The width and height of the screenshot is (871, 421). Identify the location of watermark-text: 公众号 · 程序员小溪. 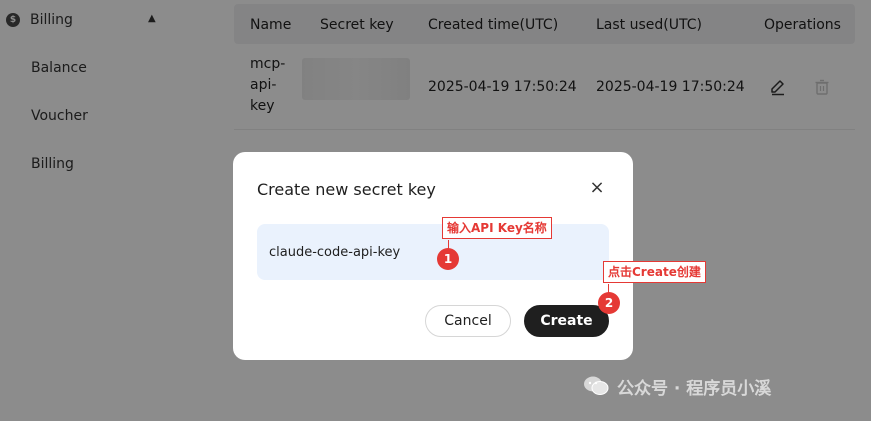
(694, 388).